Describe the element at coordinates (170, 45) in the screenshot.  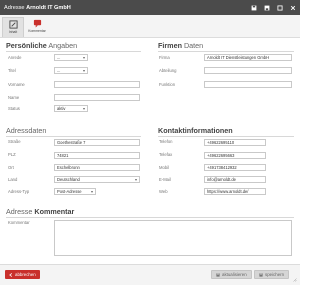
I see `section-title-bold: Firmen` at that location.